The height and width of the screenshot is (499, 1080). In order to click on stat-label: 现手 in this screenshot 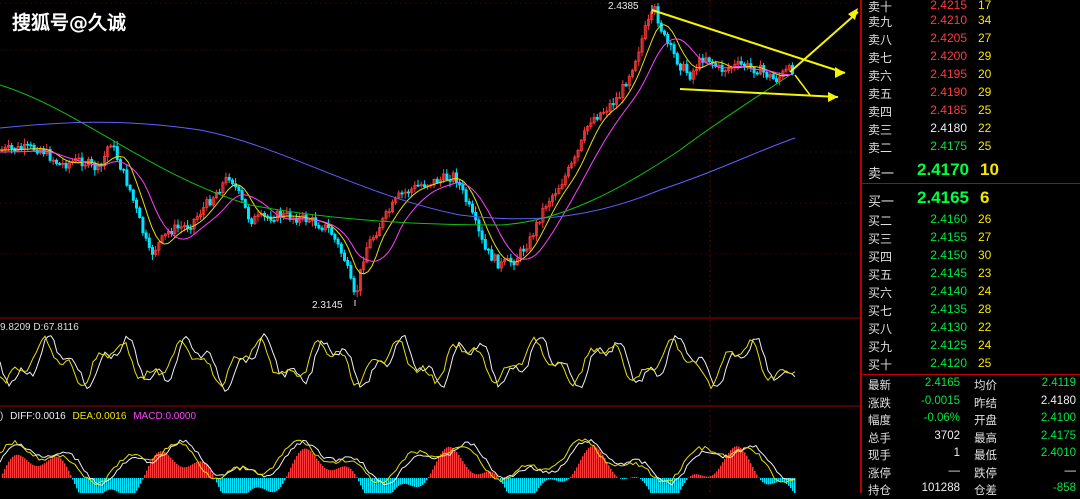, I will do `click(879, 455)`.